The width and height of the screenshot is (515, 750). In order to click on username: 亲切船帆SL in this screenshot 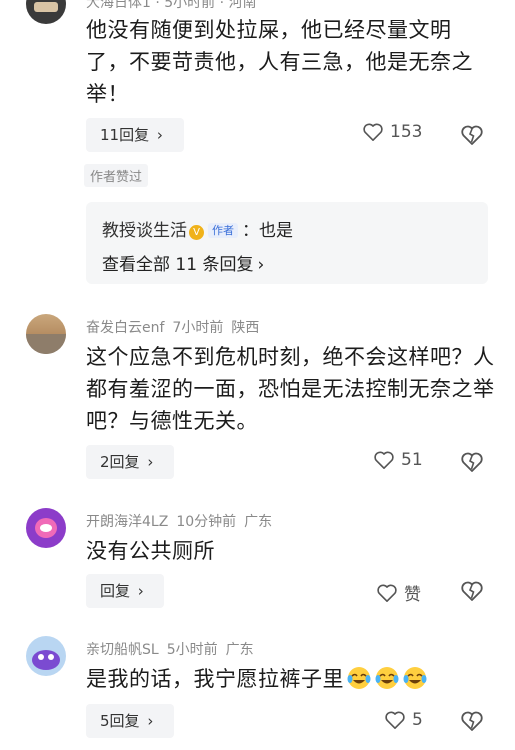, I will do `click(122, 650)`.